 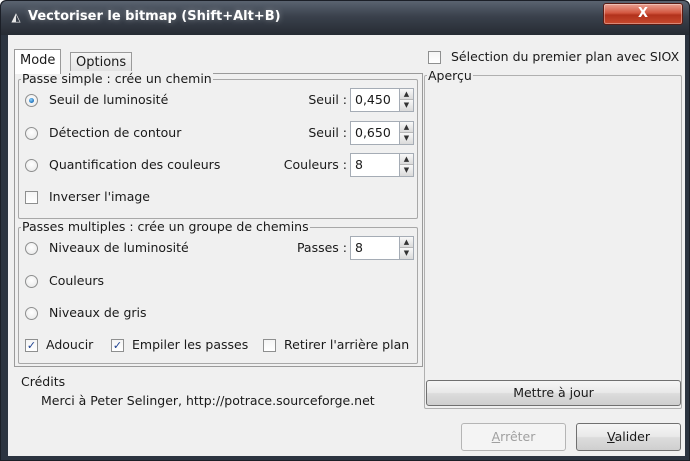 What do you see at coordinates (31, 197) in the screenshot?
I see `invert-image-checkbox` at bounding box center [31, 197].